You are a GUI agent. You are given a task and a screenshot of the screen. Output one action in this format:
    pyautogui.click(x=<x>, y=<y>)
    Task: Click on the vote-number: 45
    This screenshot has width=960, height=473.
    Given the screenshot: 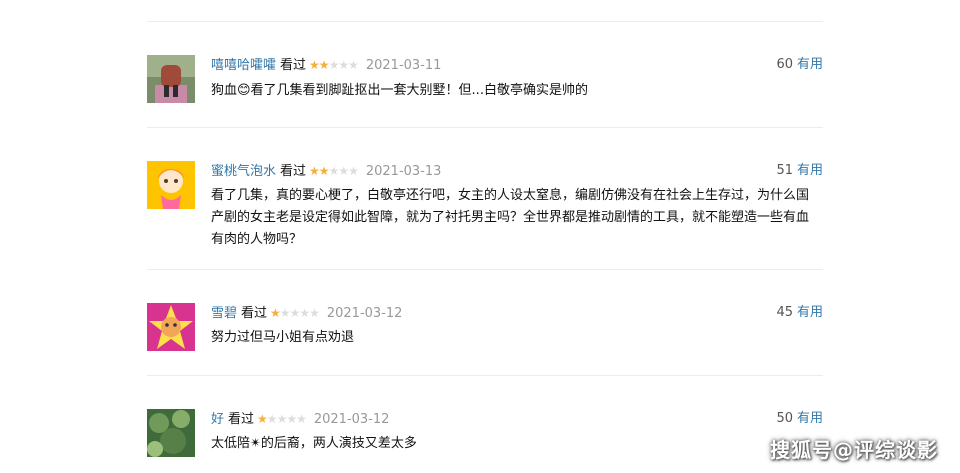 What is the action you would take?
    pyautogui.click(x=784, y=312)
    